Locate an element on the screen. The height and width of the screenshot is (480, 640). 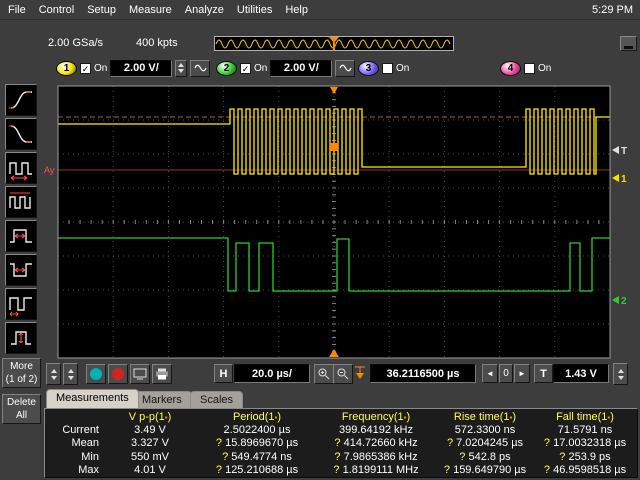
channel-2-scale-readout: 2.00 V/ is located at coordinates (301, 68).